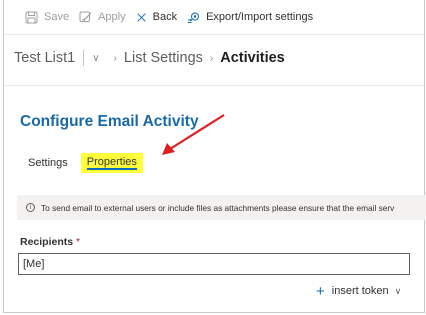 The image size is (426, 315). What do you see at coordinates (163, 58) in the screenshot?
I see `breadcrumb-list-settings: List Settings` at bounding box center [163, 58].